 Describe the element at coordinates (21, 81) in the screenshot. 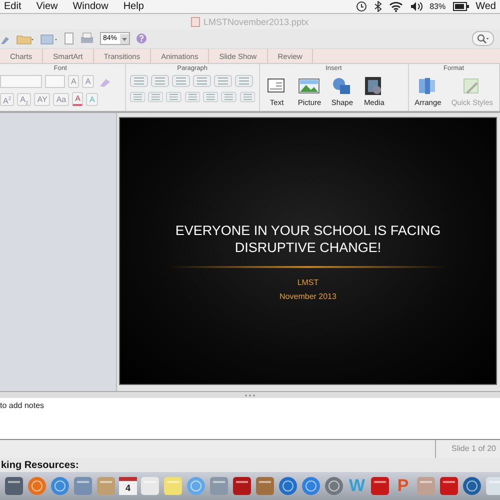

I see `font-name-field` at that location.